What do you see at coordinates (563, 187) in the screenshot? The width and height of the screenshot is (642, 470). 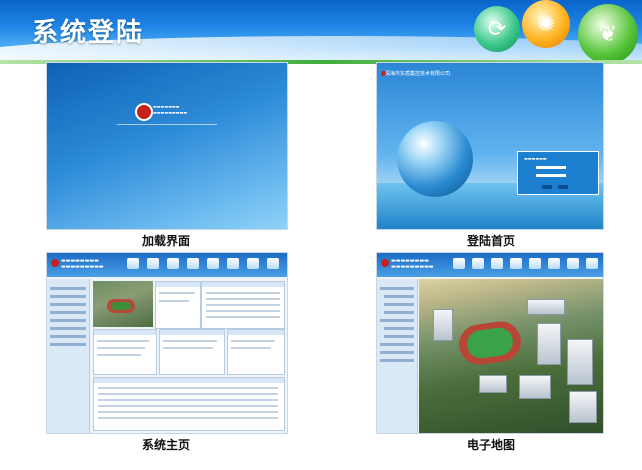 I see `reset-button` at bounding box center [563, 187].